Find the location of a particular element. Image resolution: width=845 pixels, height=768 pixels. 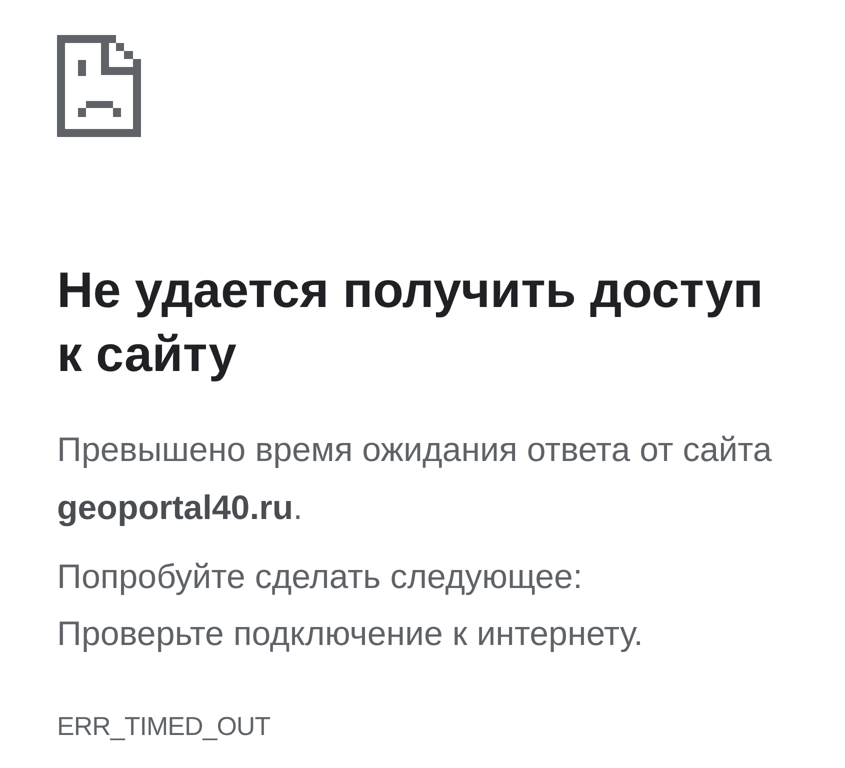

error-heading: Не удается получить доступ к сайту is located at coordinates (410, 322).